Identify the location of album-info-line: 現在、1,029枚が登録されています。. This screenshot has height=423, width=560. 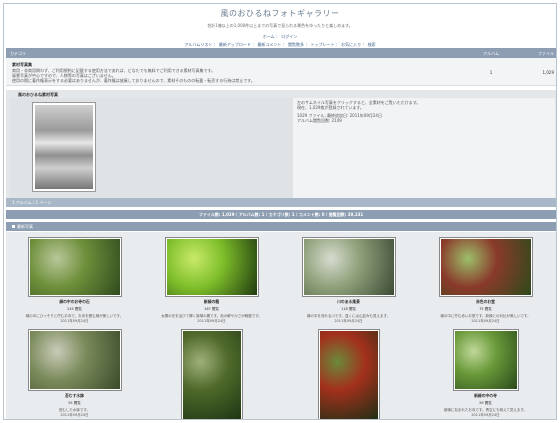
(330, 107).